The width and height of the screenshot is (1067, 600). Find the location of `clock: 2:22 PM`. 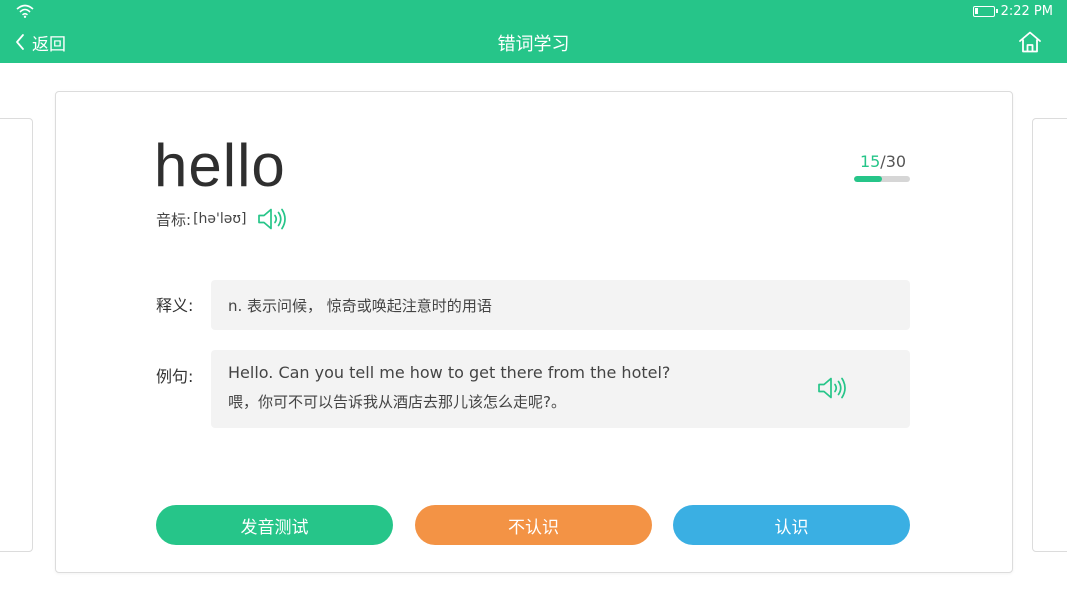

clock: 2:22 PM is located at coordinates (1026, 11).